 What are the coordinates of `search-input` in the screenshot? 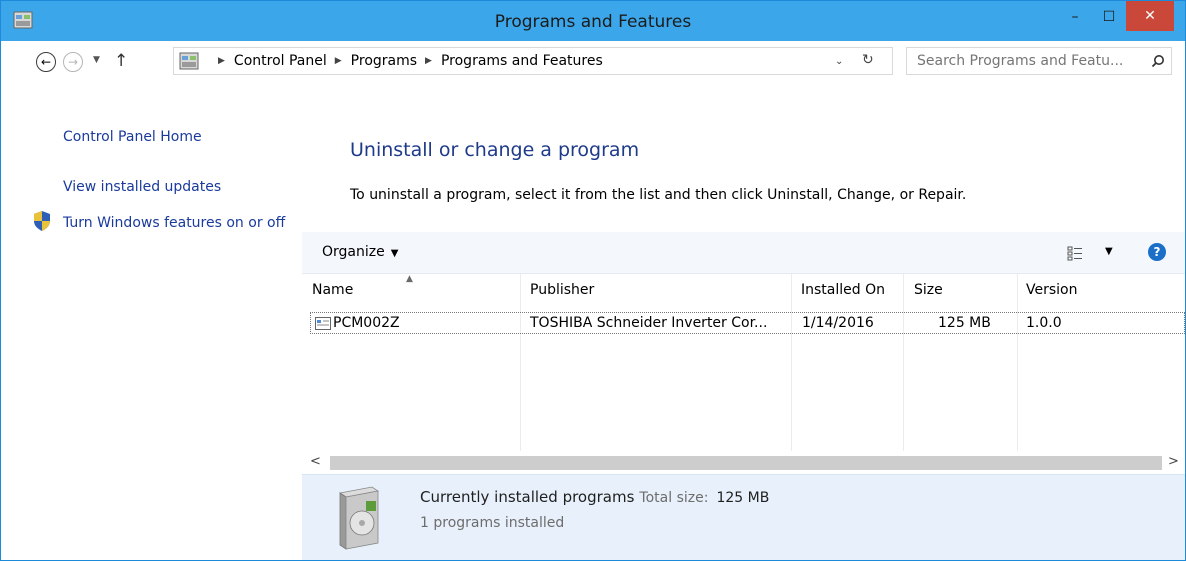 It's located at (1025, 61).